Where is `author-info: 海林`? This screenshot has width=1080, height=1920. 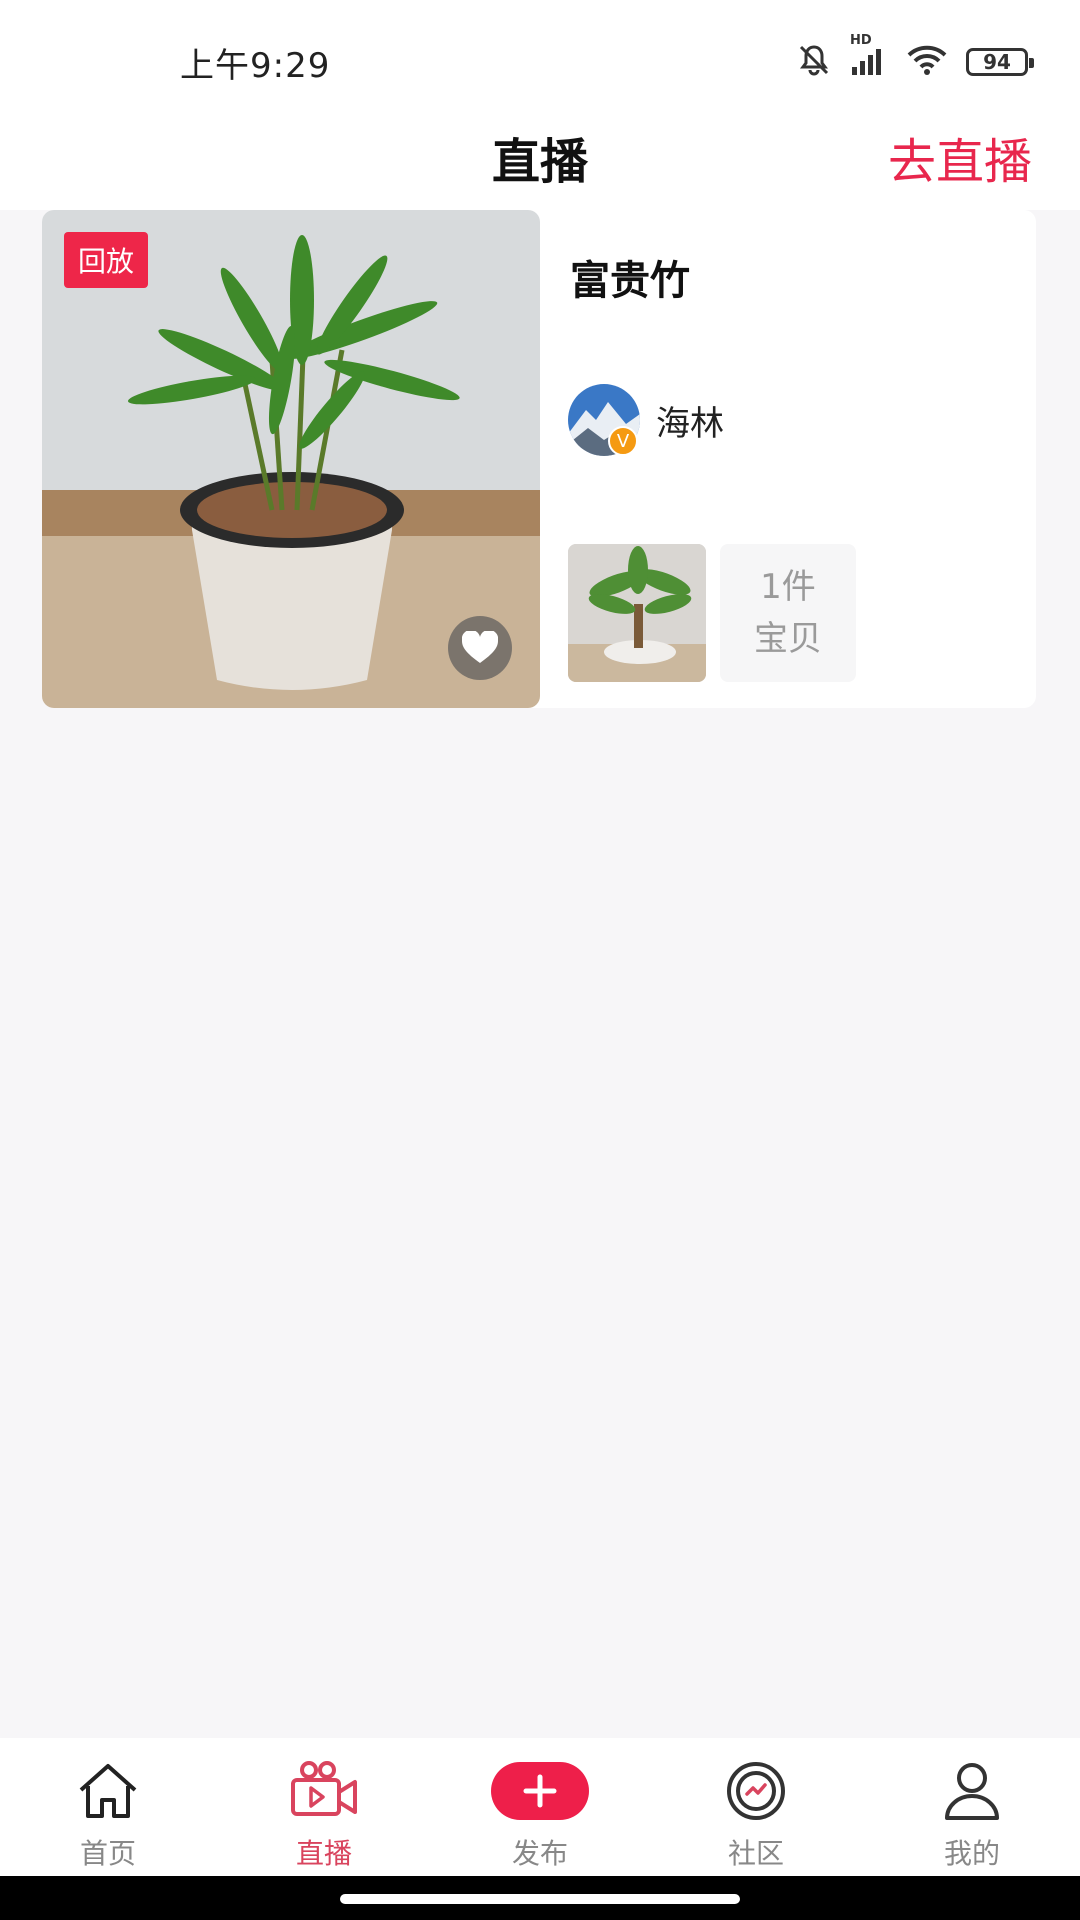
author-info: 海林 is located at coordinates (646, 420).